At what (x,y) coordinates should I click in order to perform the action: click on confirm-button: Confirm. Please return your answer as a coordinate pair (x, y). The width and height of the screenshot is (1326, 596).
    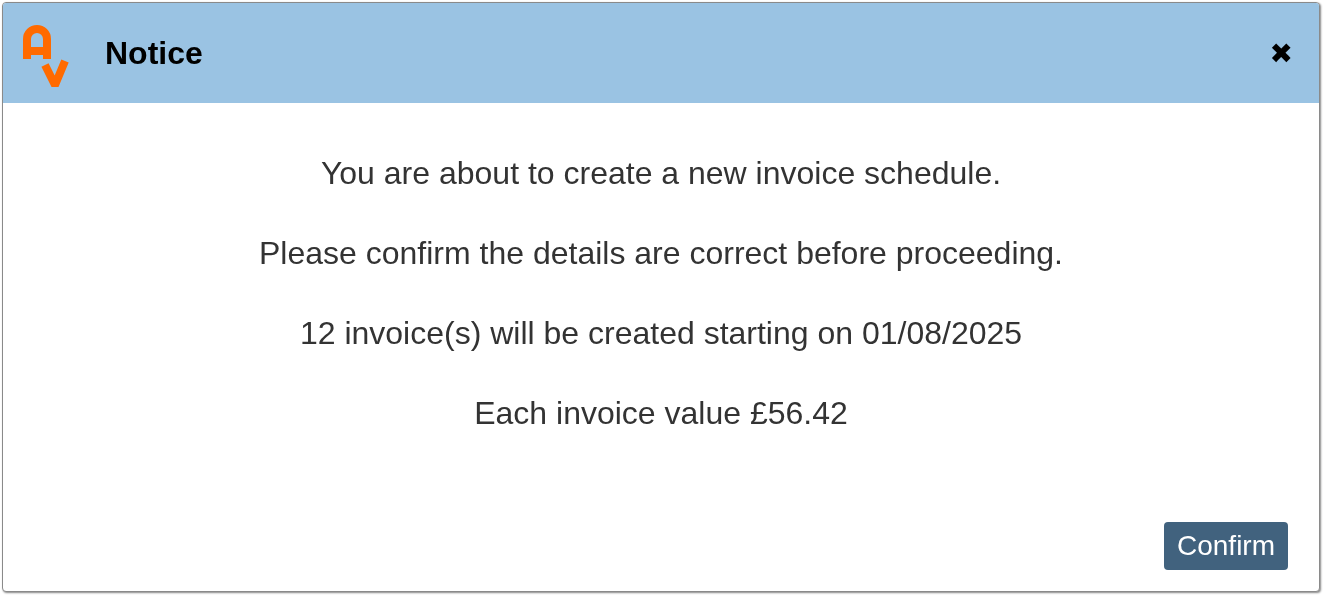
    Looking at the image, I should click on (1226, 546).